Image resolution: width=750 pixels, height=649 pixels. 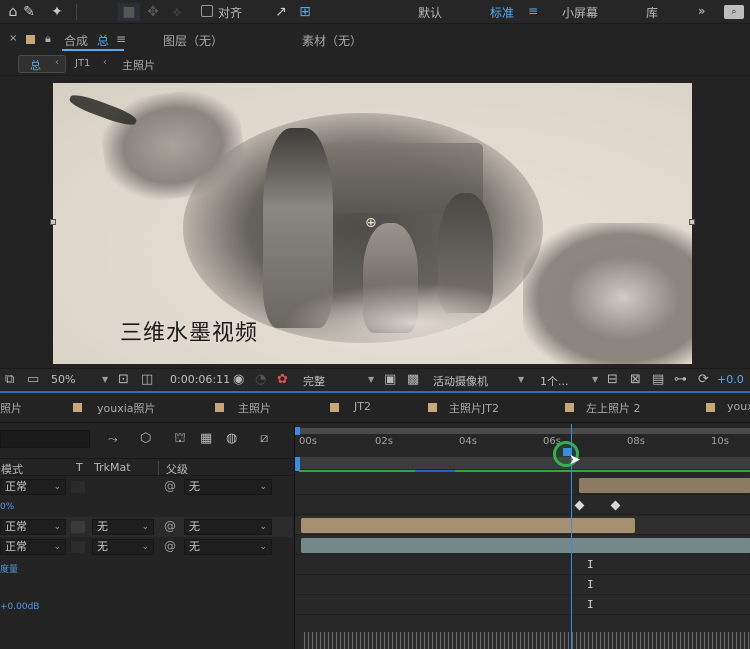 What do you see at coordinates (112, 467) in the screenshot?
I see `column-trkmat: TrkMat` at bounding box center [112, 467].